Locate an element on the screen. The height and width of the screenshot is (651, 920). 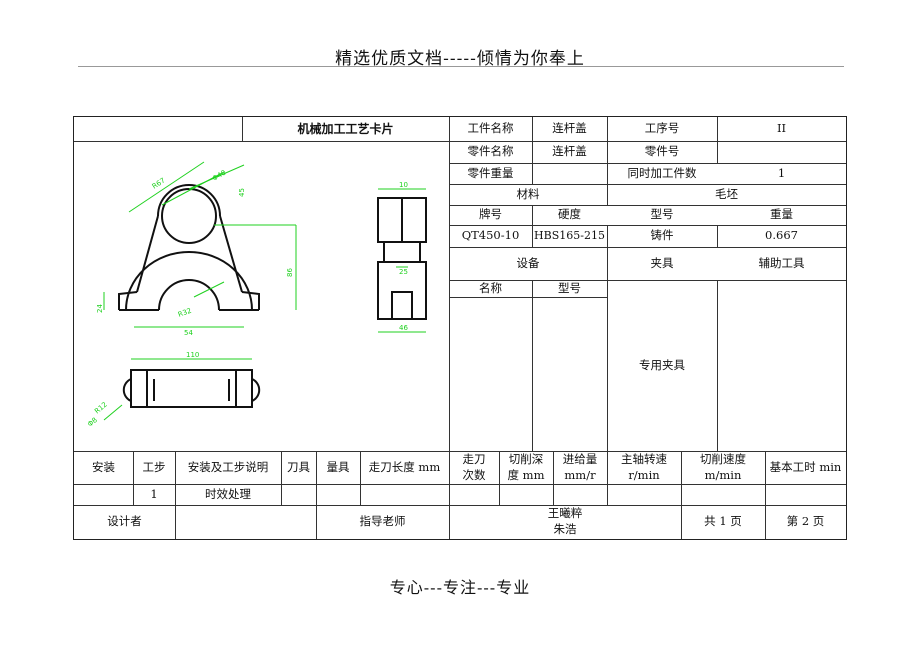
side-neck is located at coordinates (402, 252).